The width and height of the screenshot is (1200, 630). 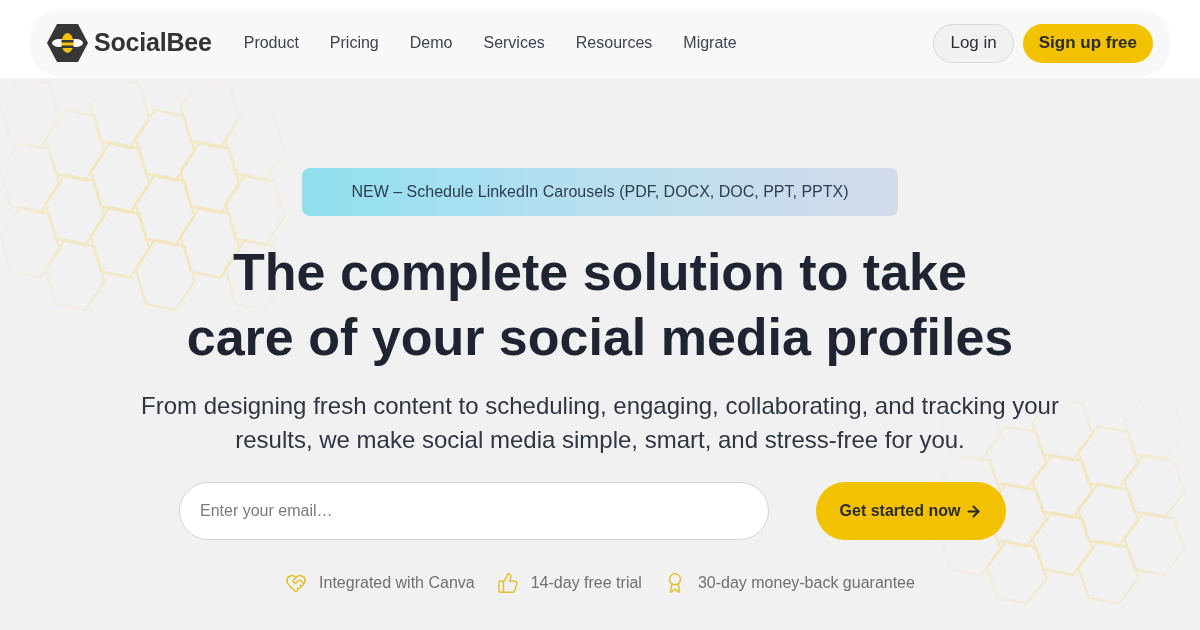 I want to click on nav-link: Resources, so click(x=614, y=43).